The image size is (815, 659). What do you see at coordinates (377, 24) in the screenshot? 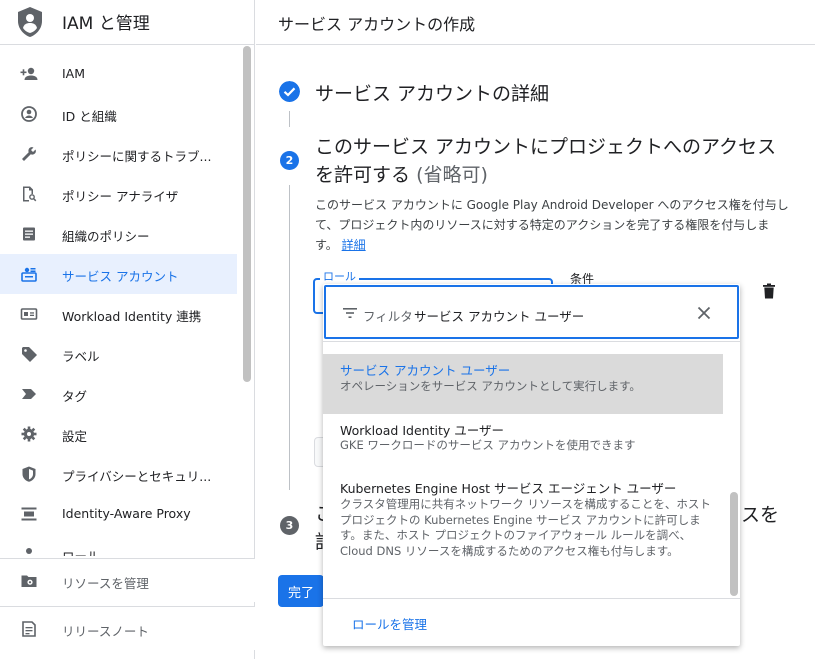
I see `page-title: サービス アカウントの作成` at bounding box center [377, 24].